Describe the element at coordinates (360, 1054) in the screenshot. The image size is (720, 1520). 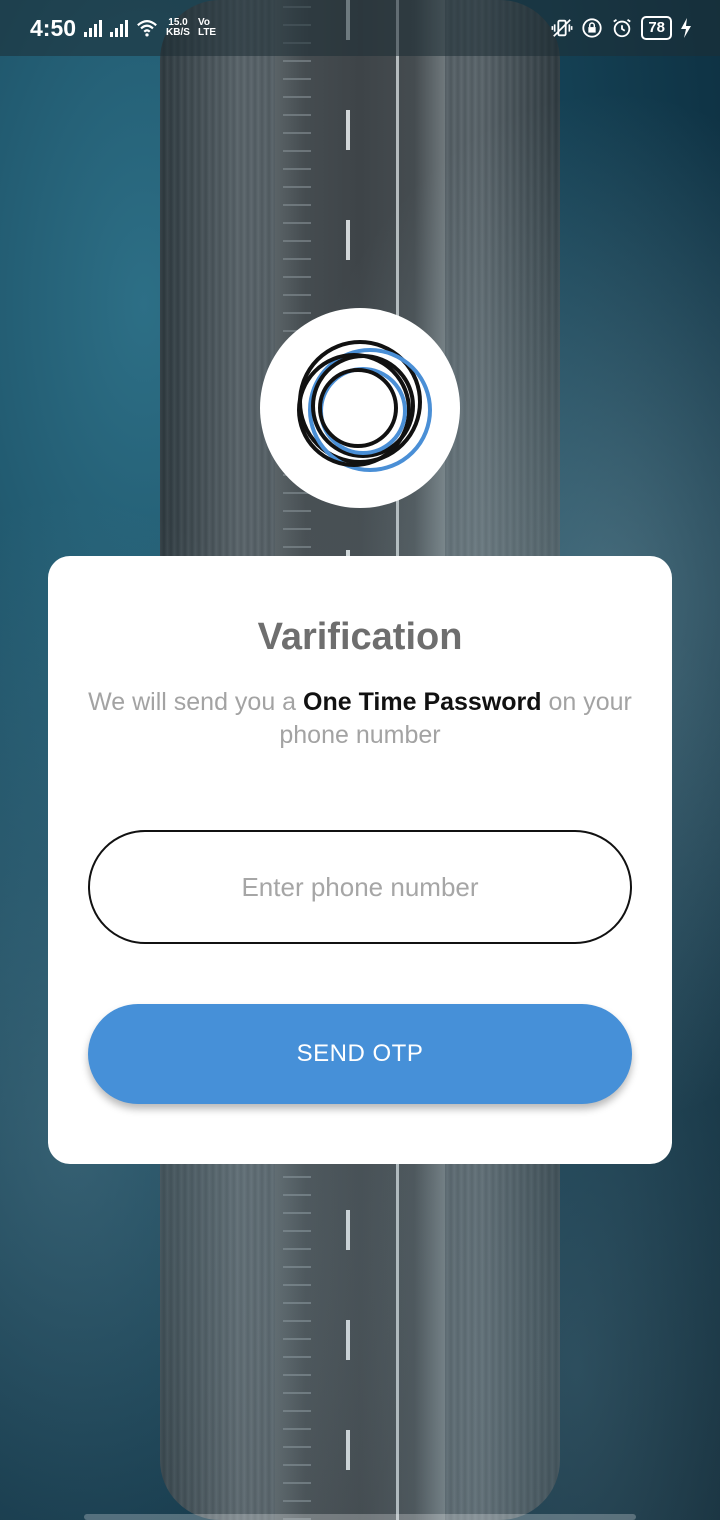
I see `send-otp-button: SEND OTP` at that location.